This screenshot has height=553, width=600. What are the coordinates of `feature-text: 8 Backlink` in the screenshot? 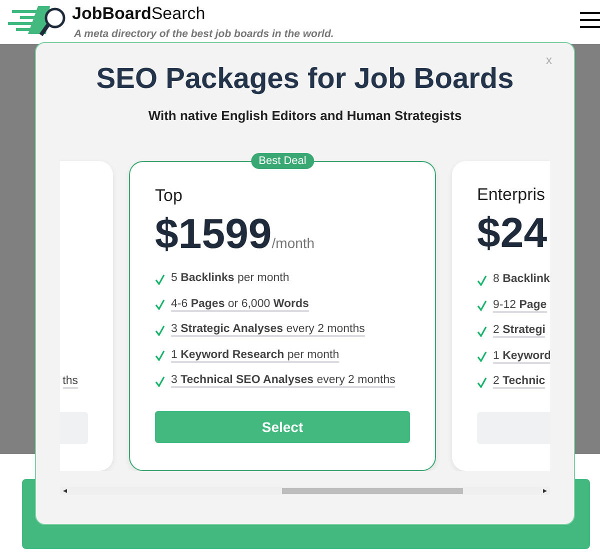 It's located at (521, 280).